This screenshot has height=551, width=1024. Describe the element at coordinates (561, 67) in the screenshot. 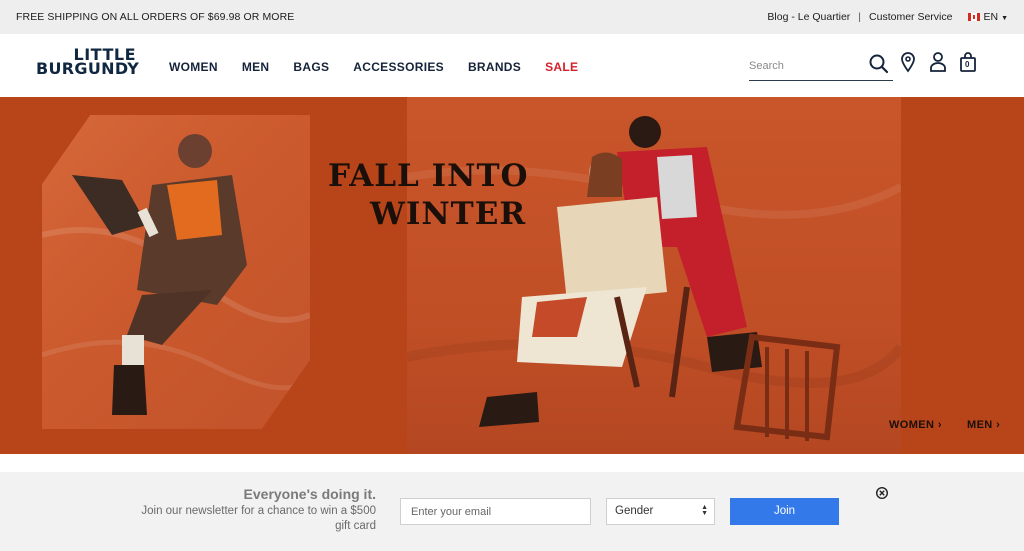

I see `nav-item-sale: SALE` at that location.